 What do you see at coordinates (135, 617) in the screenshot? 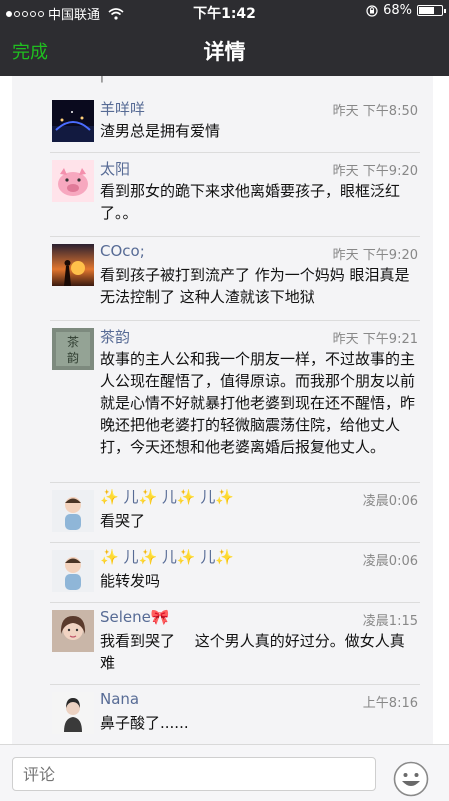
I see `comment-author: Selene🎀` at bounding box center [135, 617].